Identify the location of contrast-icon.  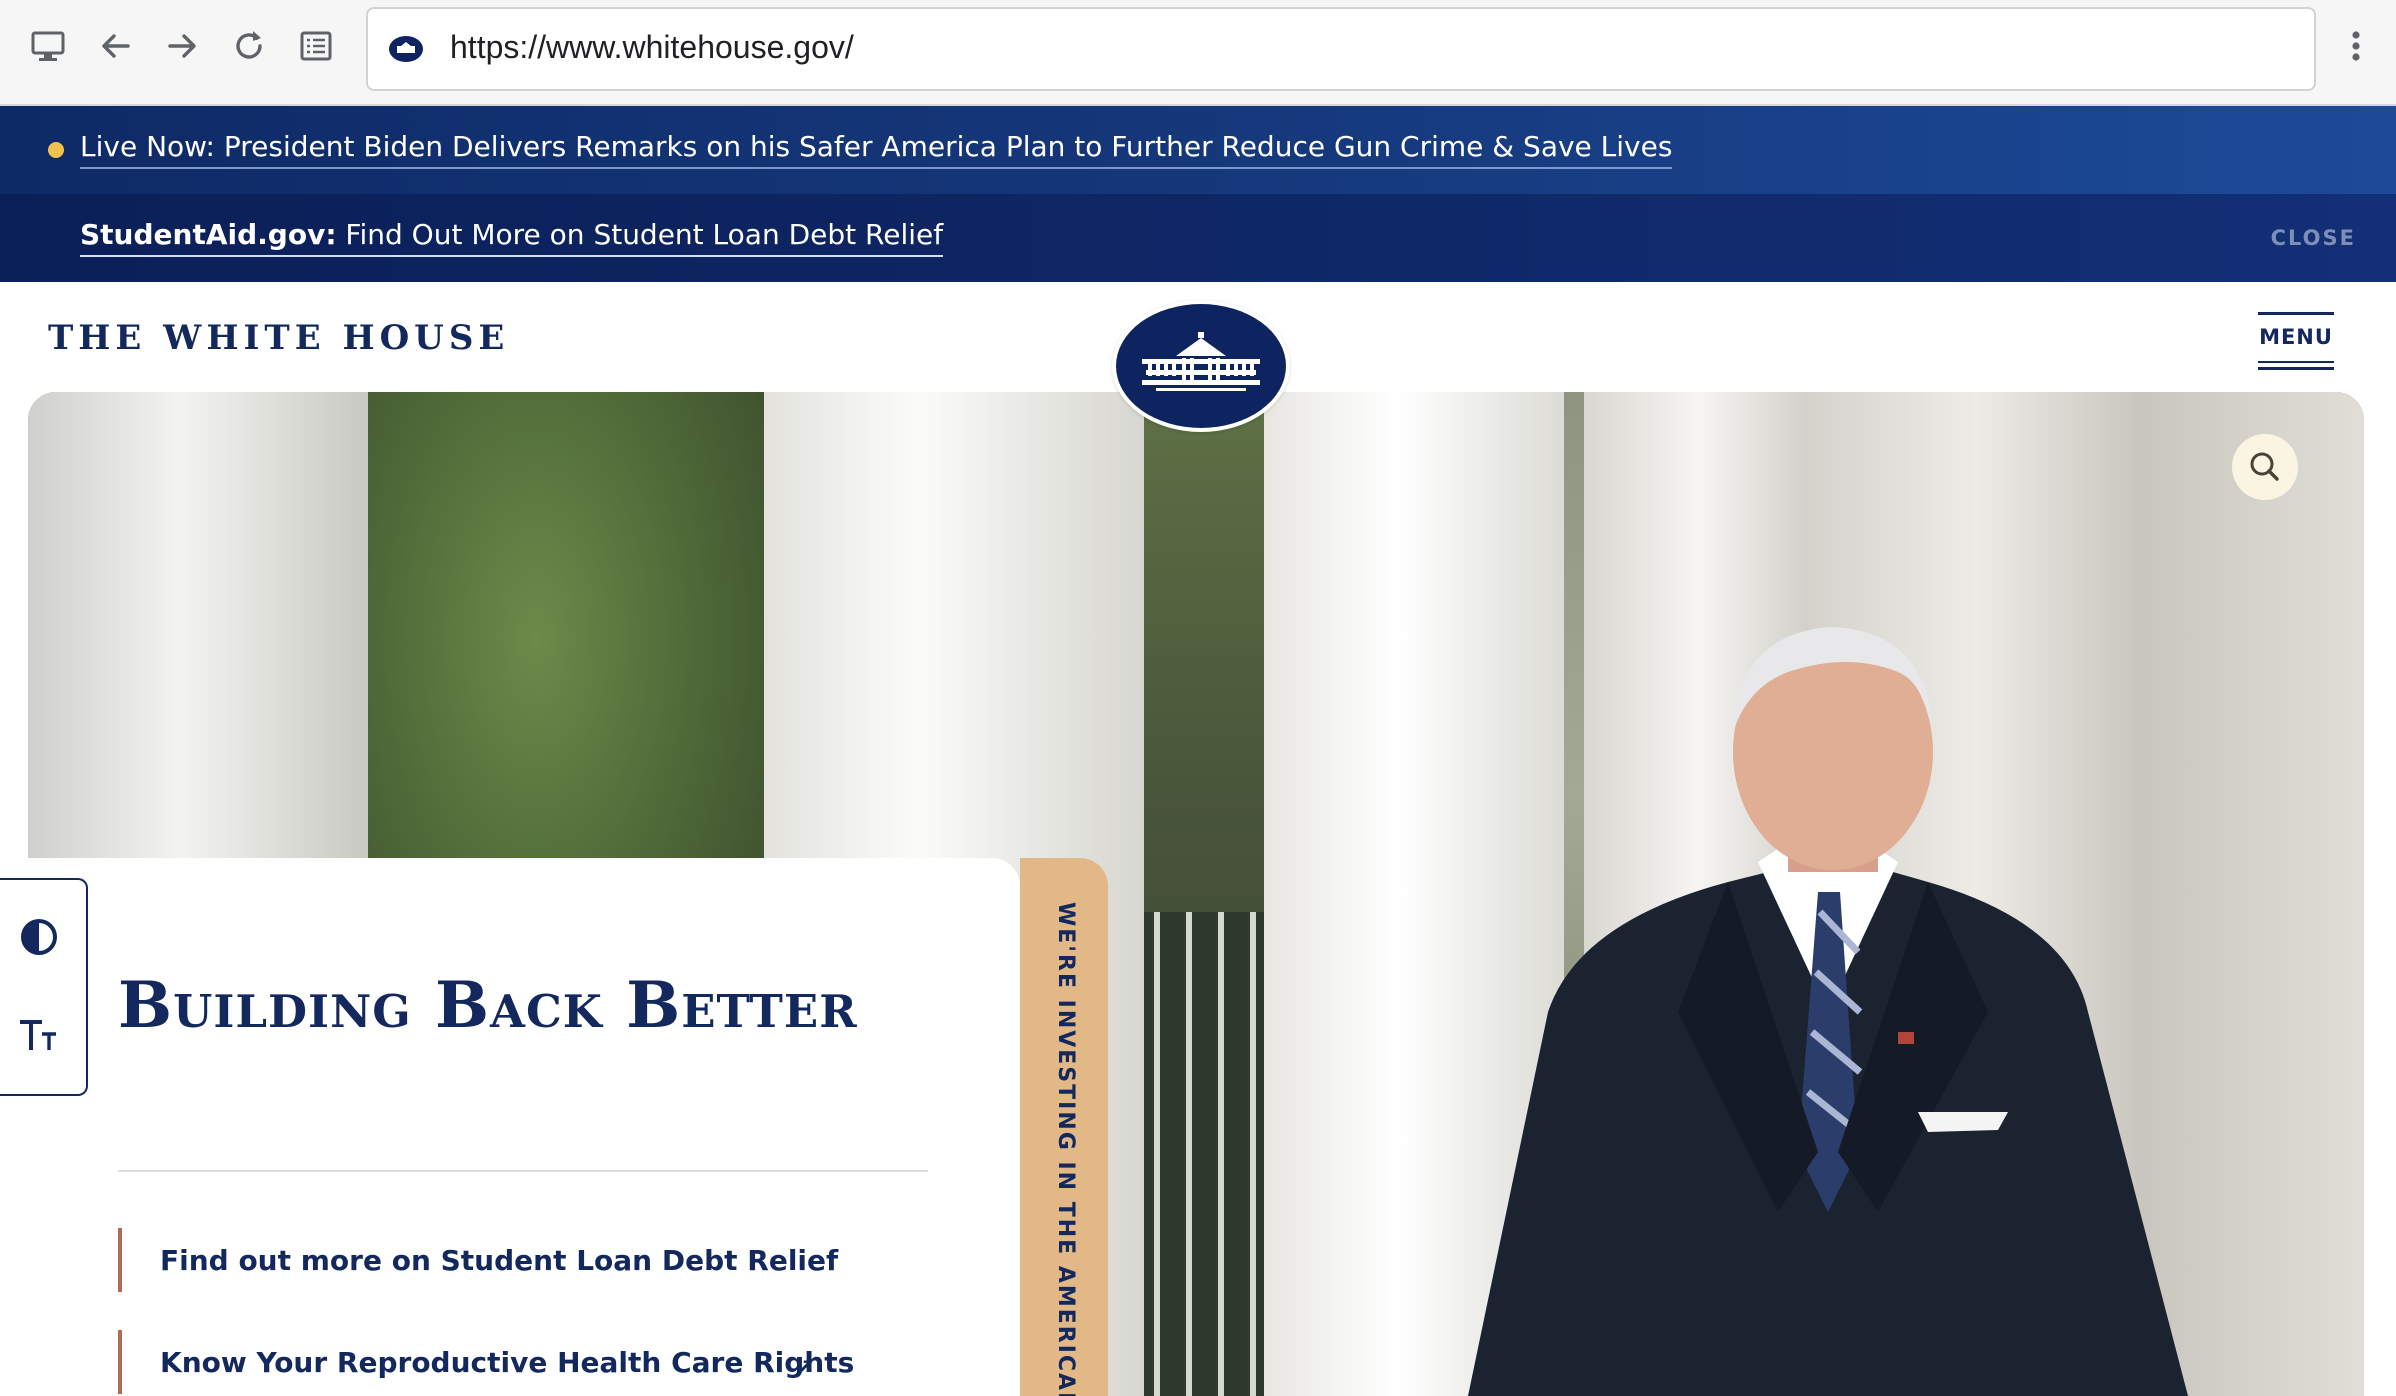
(39, 937).